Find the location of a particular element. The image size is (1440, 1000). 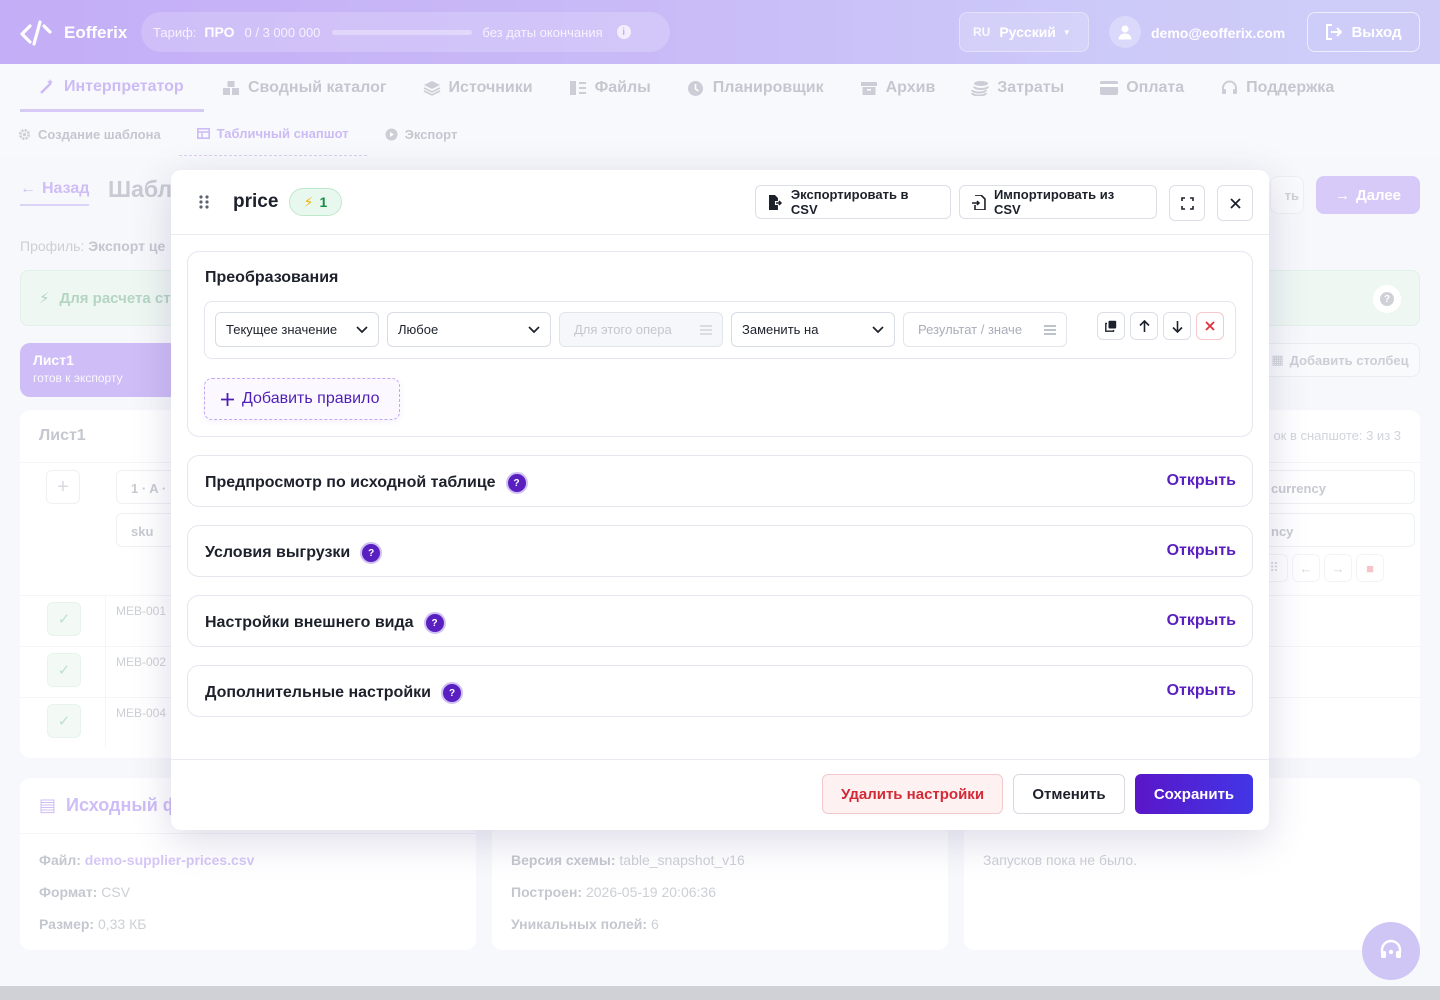

arrow-up-icon is located at coordinates (1144, 325).